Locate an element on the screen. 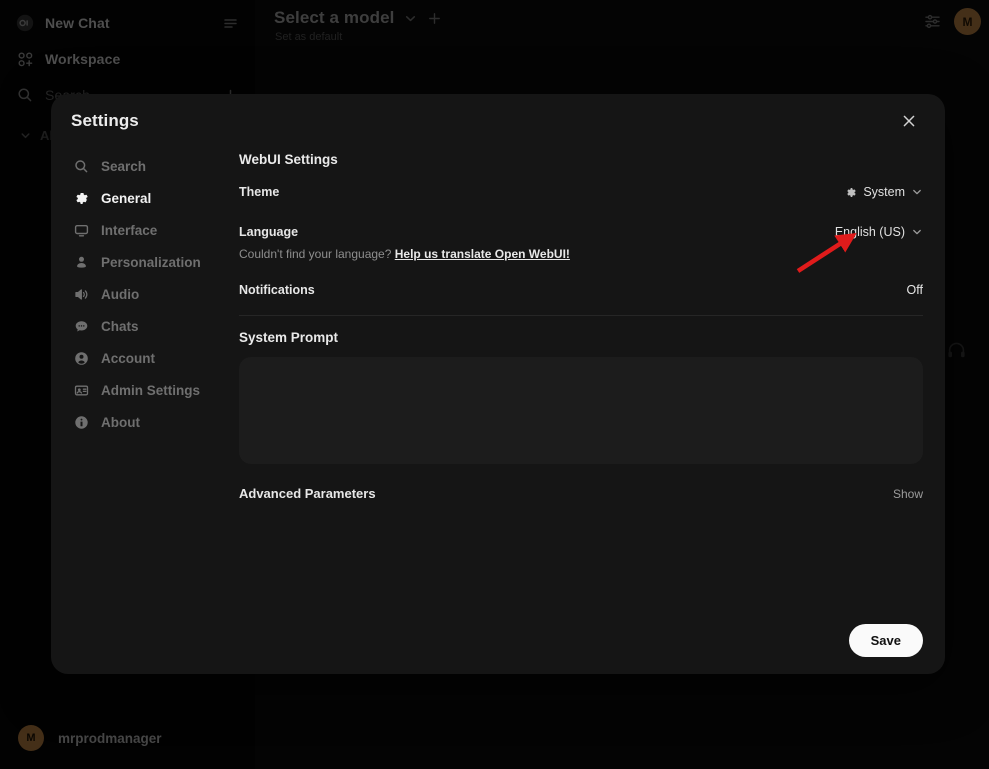 Image resolution: width=989 pixels, height=769 pixels. nav-label: Admin Settings is located at coordinates (151, 390).